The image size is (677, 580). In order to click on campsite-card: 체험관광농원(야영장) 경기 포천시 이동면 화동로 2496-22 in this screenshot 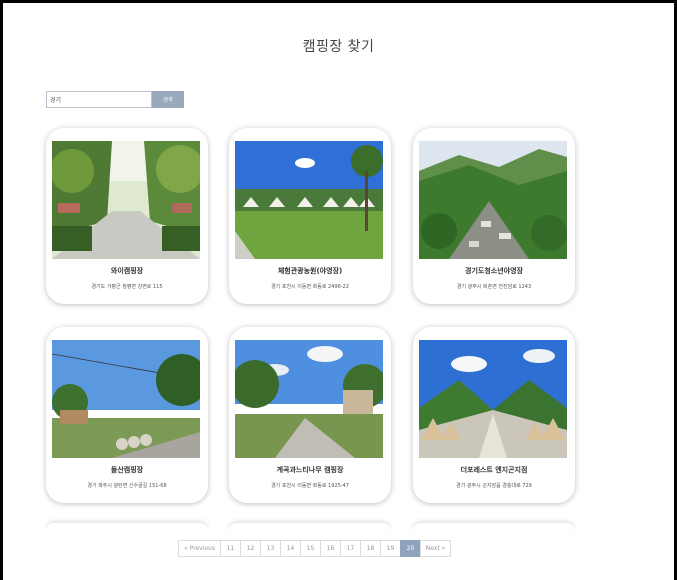, I will do `click(310, 216)`.